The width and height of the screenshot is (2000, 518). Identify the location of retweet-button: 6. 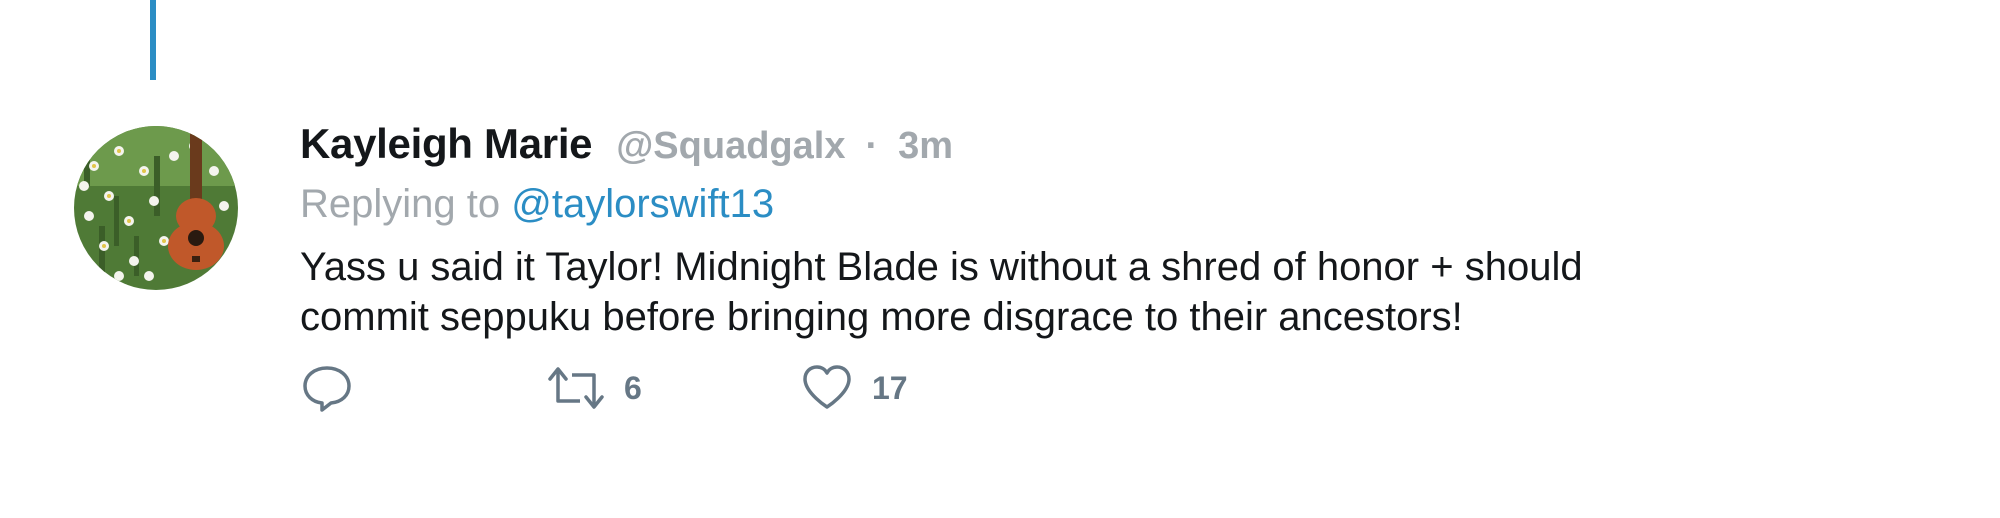
(594, 388).